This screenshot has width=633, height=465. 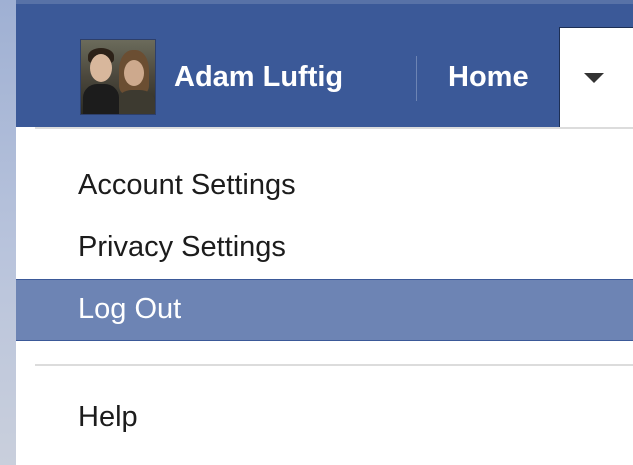 I want to click on nav-divider, so click(x=416, y=78).